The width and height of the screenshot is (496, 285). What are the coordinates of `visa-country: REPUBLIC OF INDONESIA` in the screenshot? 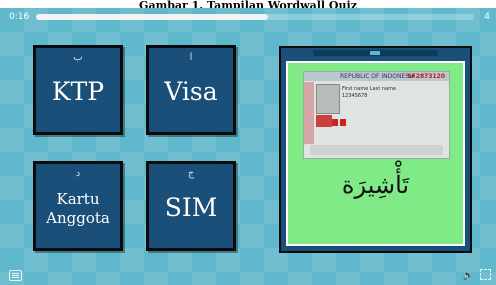 It's located at (377, 76).